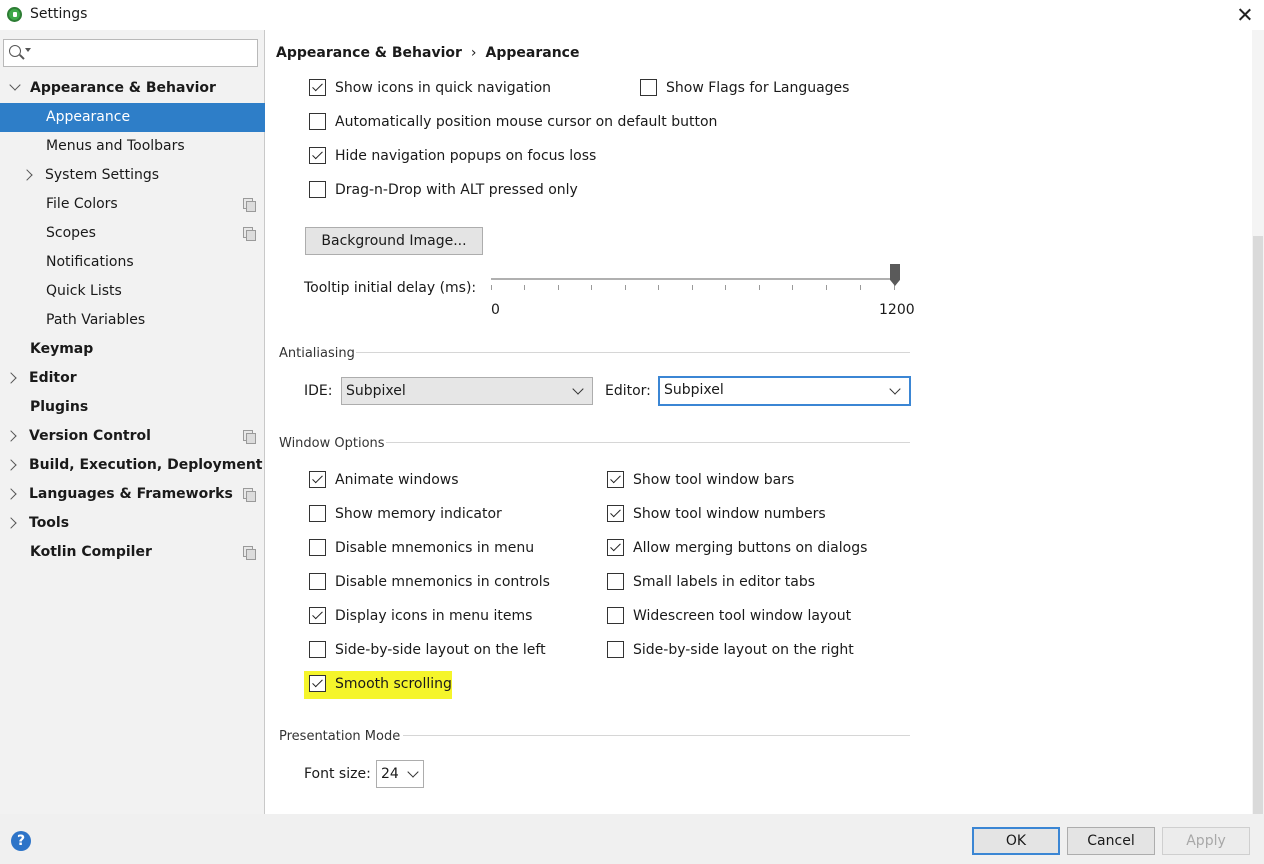 This screenshot has width=1264, height=864. What do you see at coordinates (895, 275) in the screenshot?
I see `tooltip-delay-slider-thumb` at bounding box center [895, 275].